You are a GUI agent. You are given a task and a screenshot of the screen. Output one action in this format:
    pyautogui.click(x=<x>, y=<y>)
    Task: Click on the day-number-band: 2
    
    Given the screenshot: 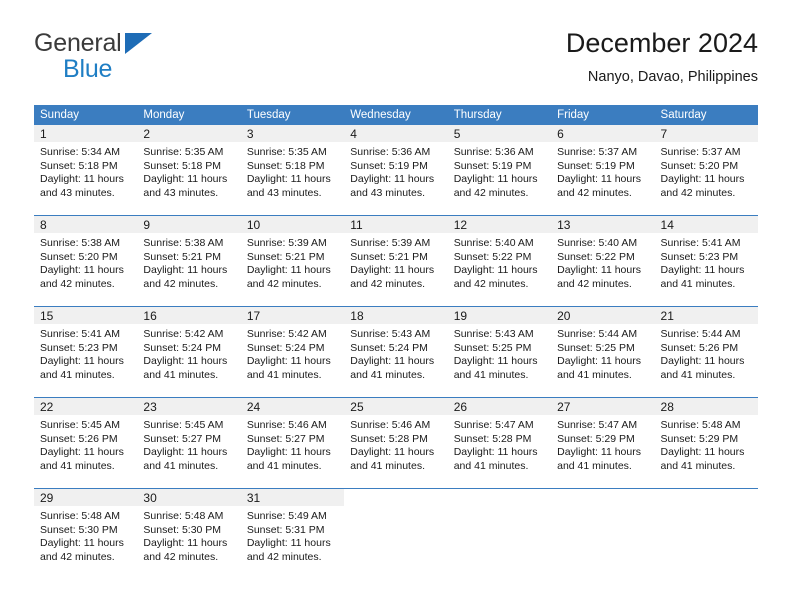 What is the action you would take?
    pyautogui.click(x=189, y=133)
    